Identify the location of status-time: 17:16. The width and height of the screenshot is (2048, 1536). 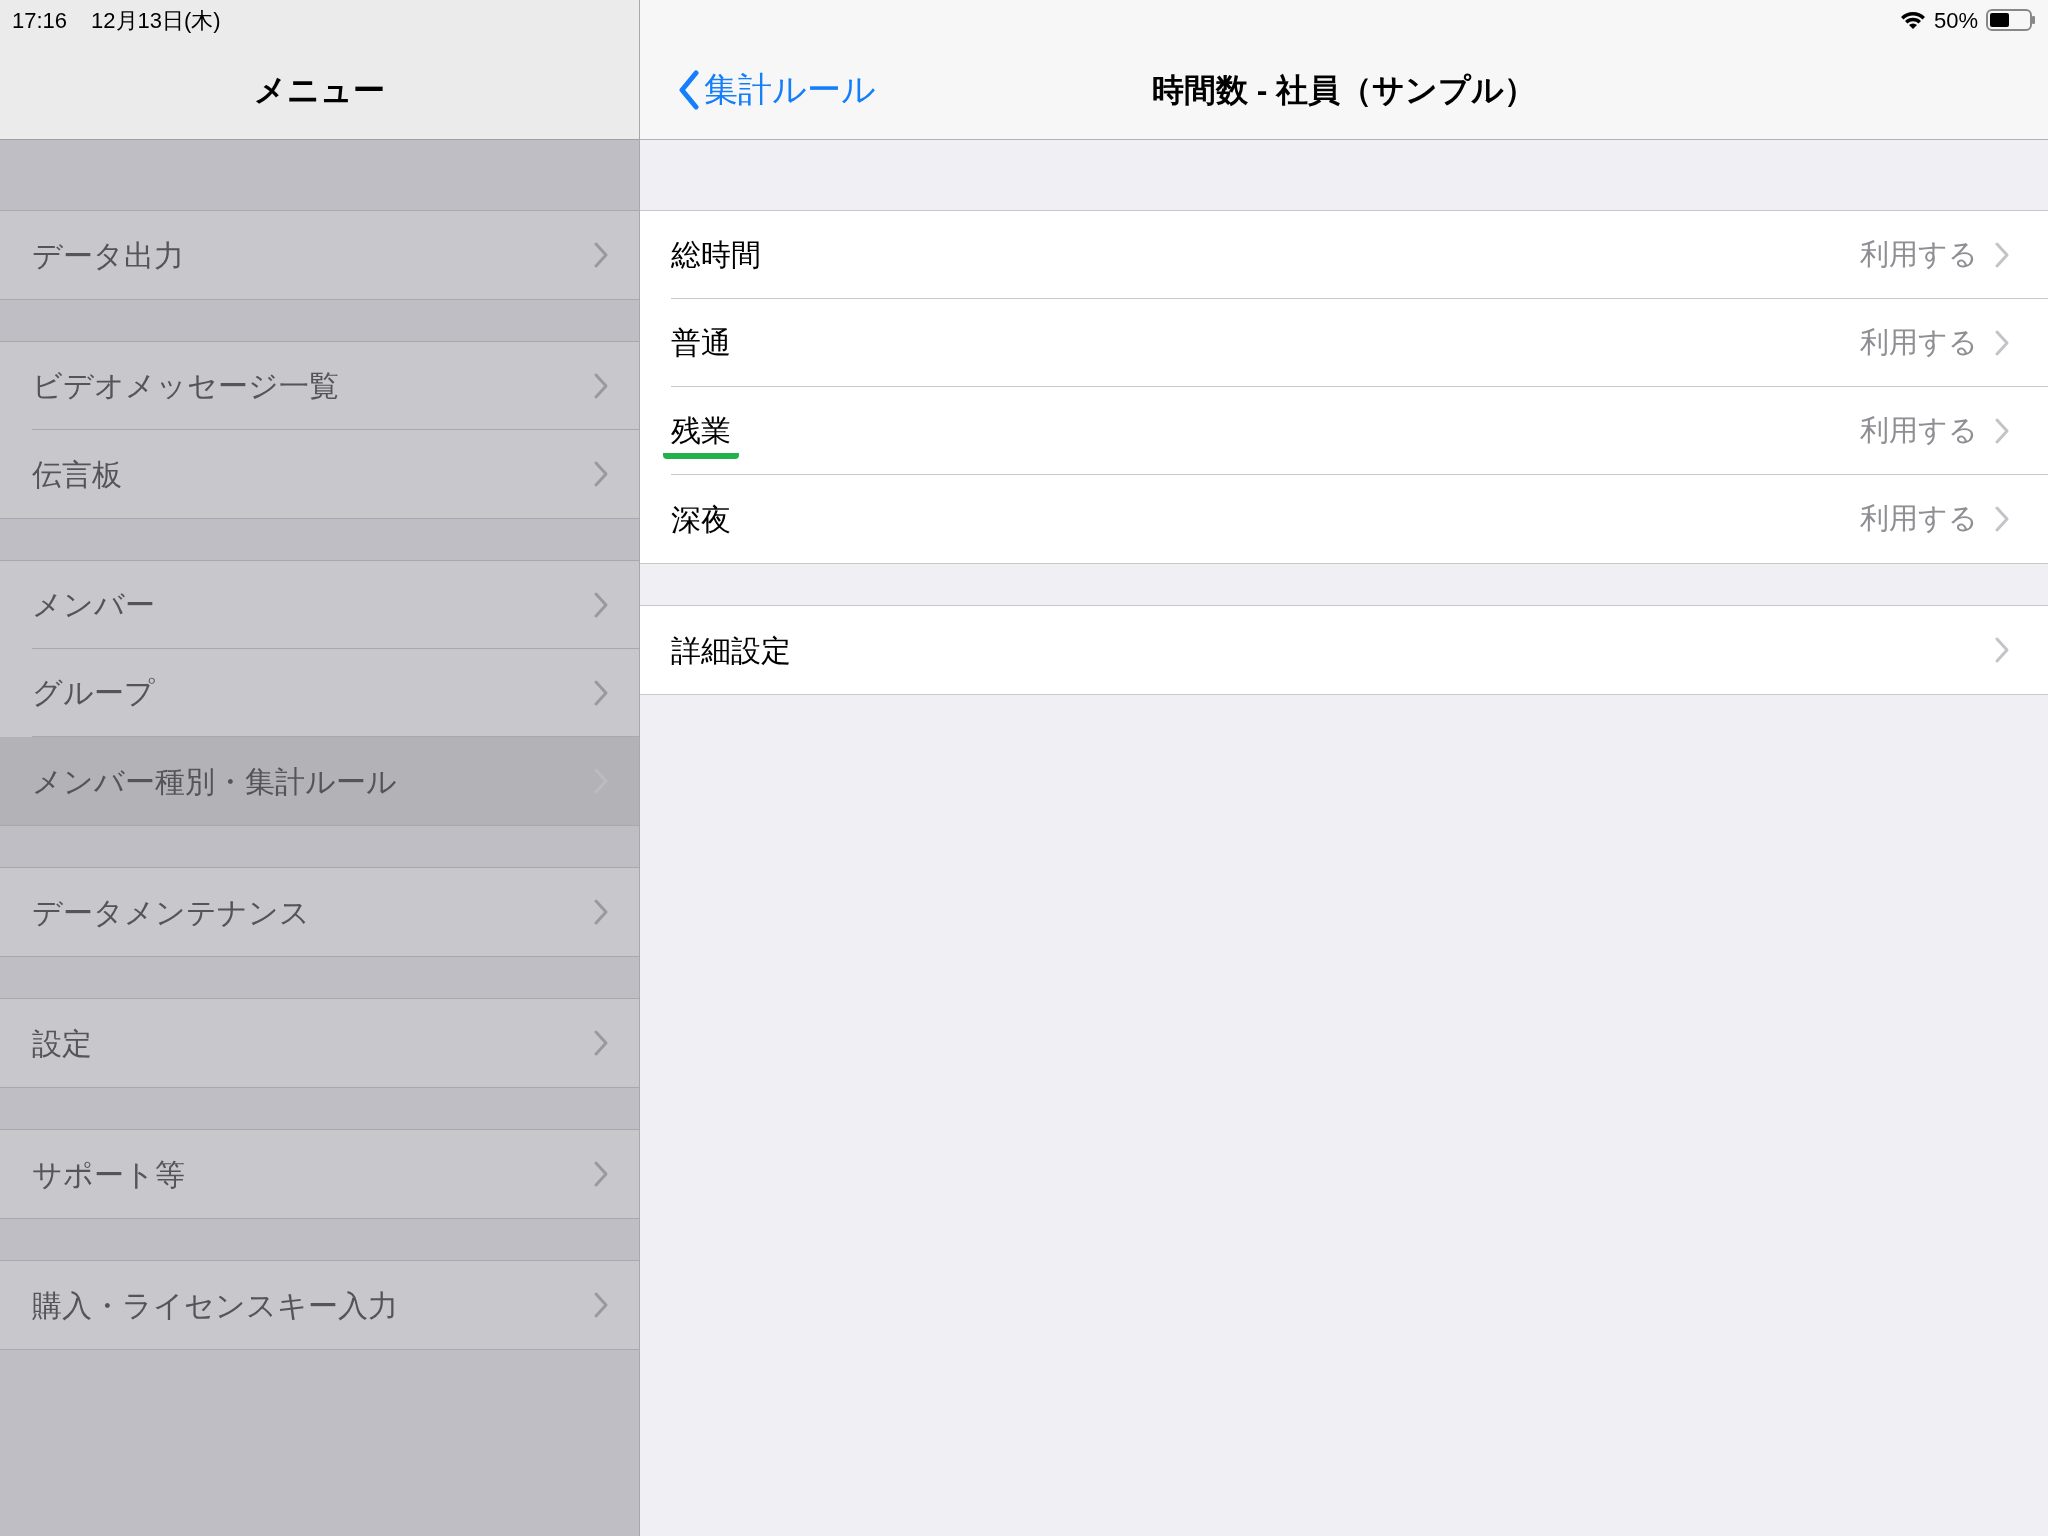
(40, 20).